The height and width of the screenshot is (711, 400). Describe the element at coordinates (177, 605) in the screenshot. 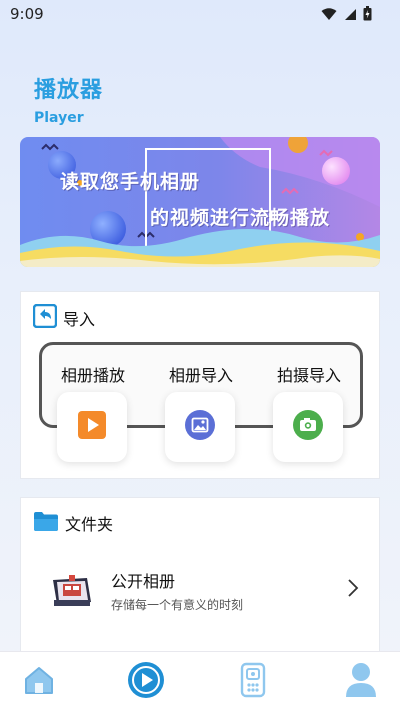

I see `album-description: 存储每一个有意义的时刻` at that location.